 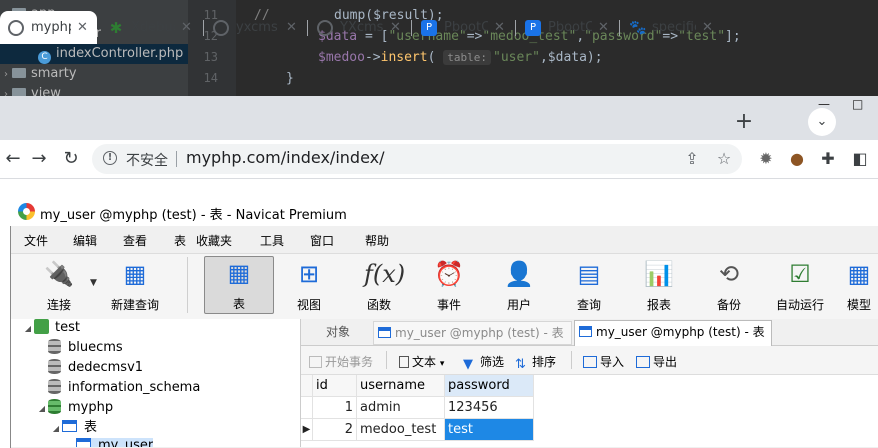 I want to click on dropdown-icon: ▾, so click(x=442, y=364).